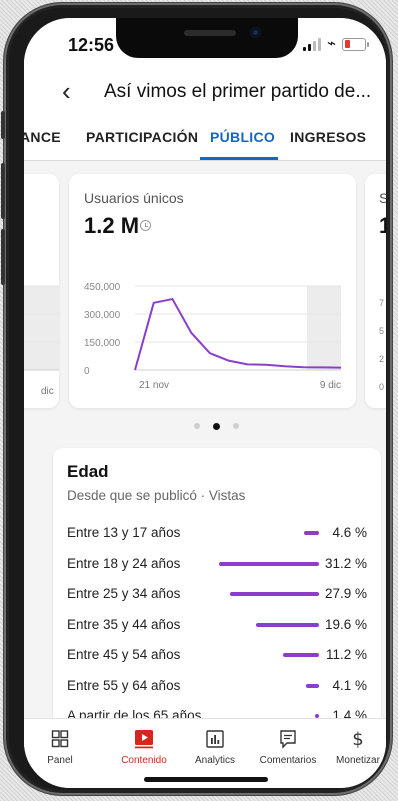 Image resolution: width=398 pixels, height=801 pixels. What do you see at coordinates (205, 427) in the screenshot?
I see `carousel-indicator` at bounding box center [205, 427].